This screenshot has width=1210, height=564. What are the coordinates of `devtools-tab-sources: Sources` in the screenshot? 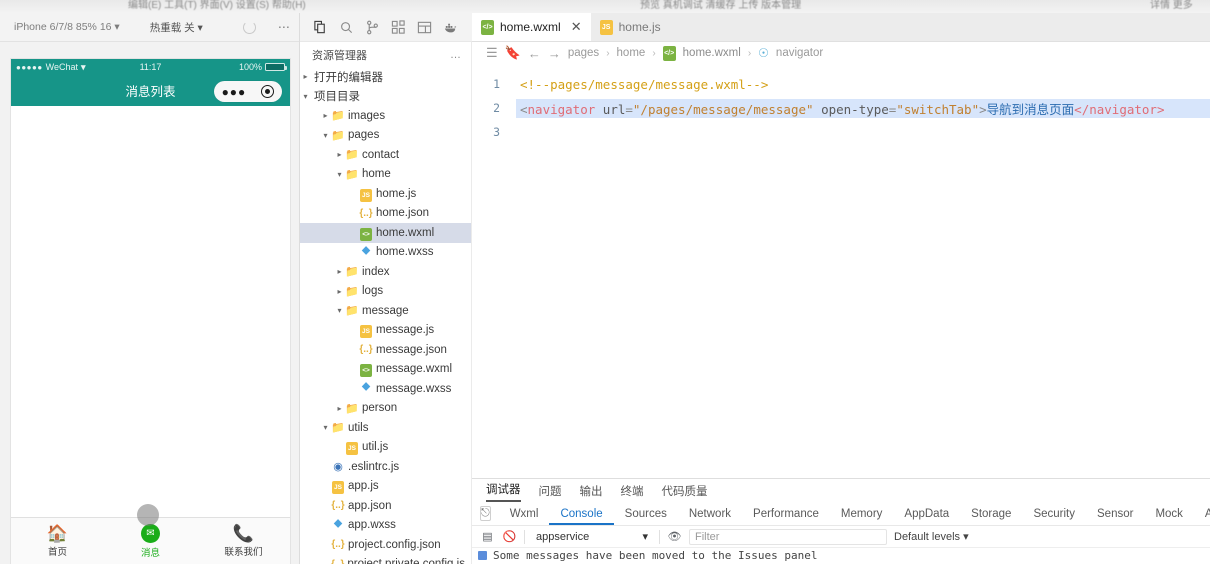 It's located at (646, 514).